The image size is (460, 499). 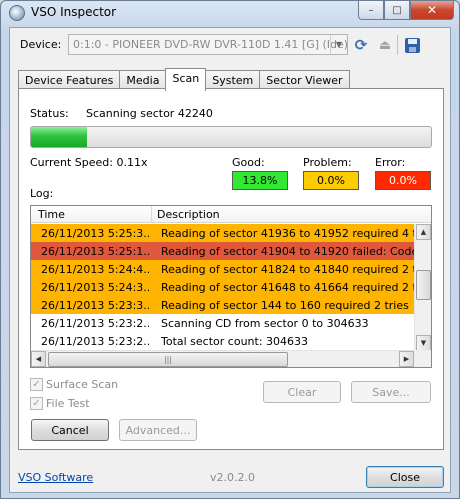 I want to click on tab-media: Media, so click(x=143, y=80).